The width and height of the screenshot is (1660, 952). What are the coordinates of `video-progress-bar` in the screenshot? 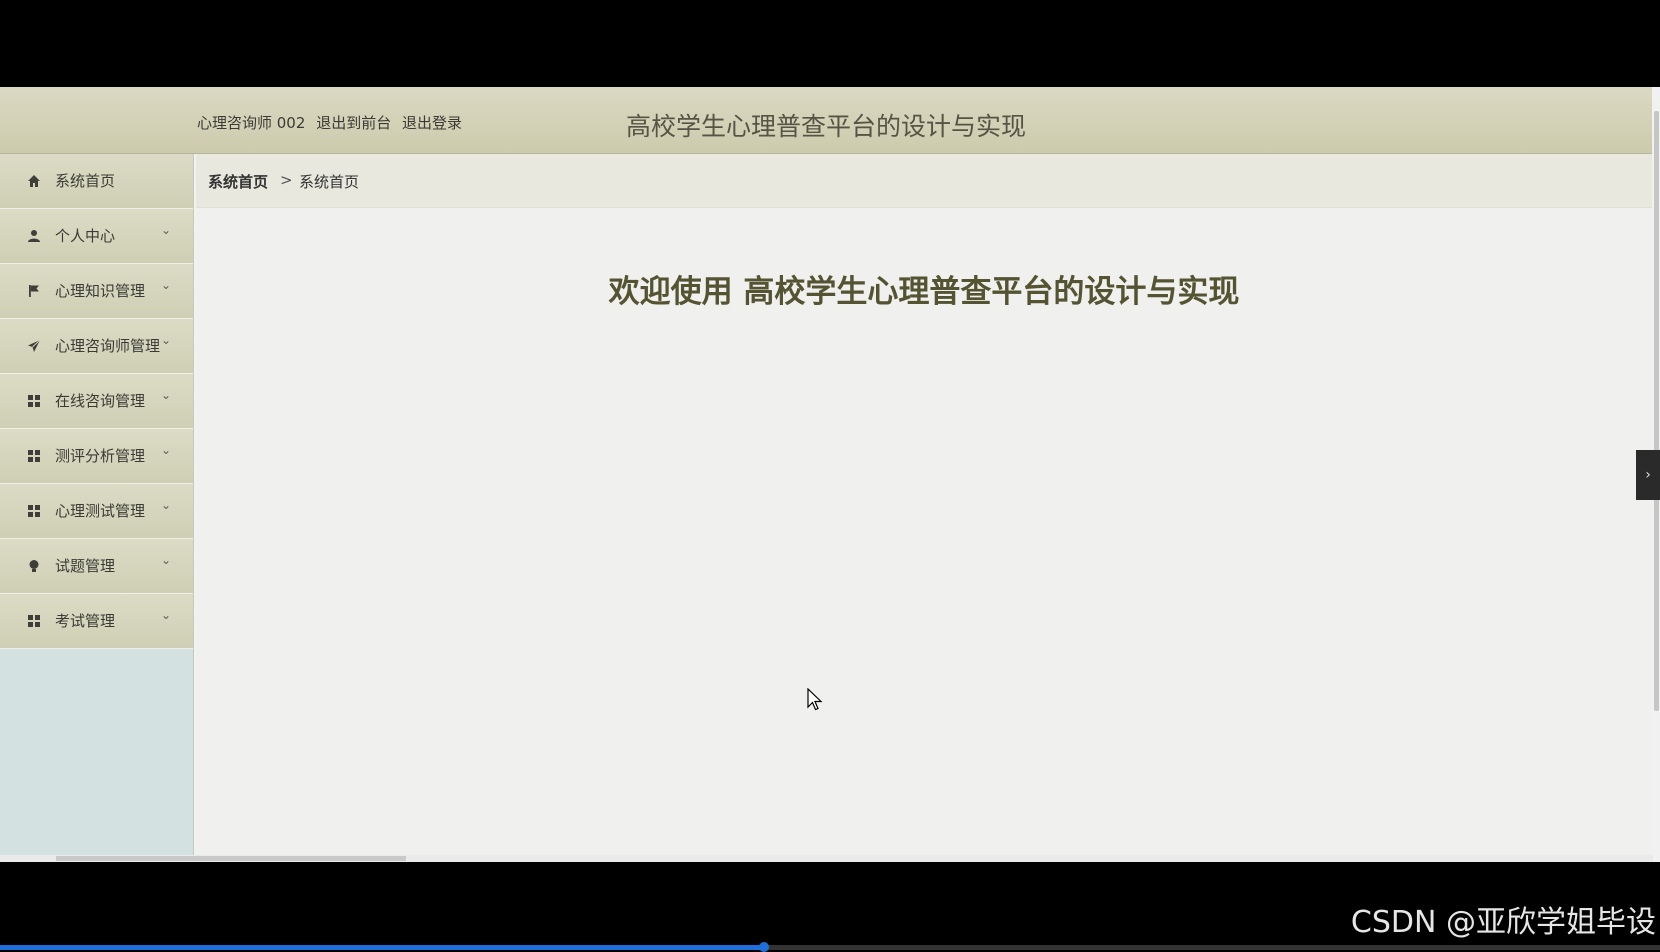 It's located at (830, 947).